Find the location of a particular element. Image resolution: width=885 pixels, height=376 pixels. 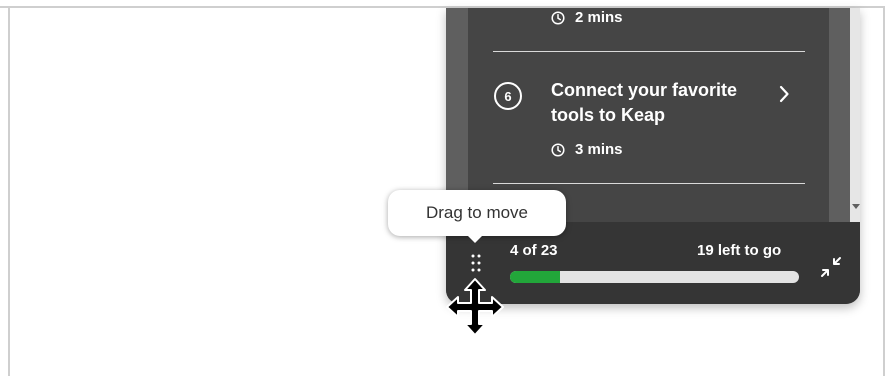

drag-handle-icon is located at coordinates (476, 263).